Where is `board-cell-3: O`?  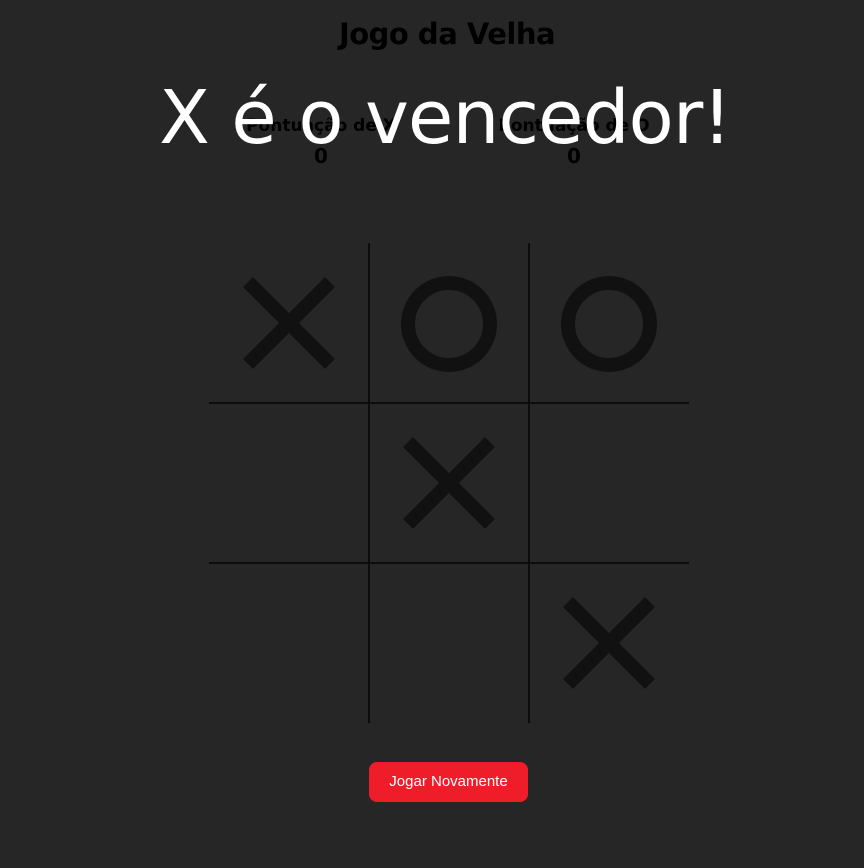 board-cell-3: O is located at coordinates (609, 323).